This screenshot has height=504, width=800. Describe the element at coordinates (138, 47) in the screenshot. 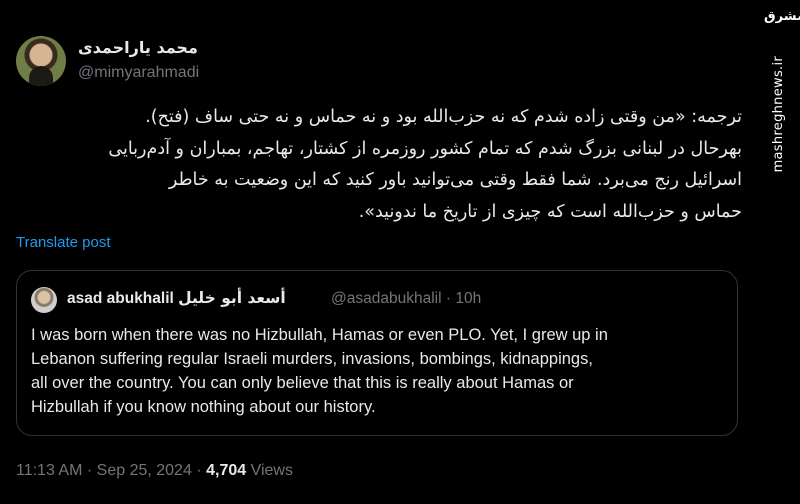

I see `author-display-name: محمد یاراحمدی` at that location.